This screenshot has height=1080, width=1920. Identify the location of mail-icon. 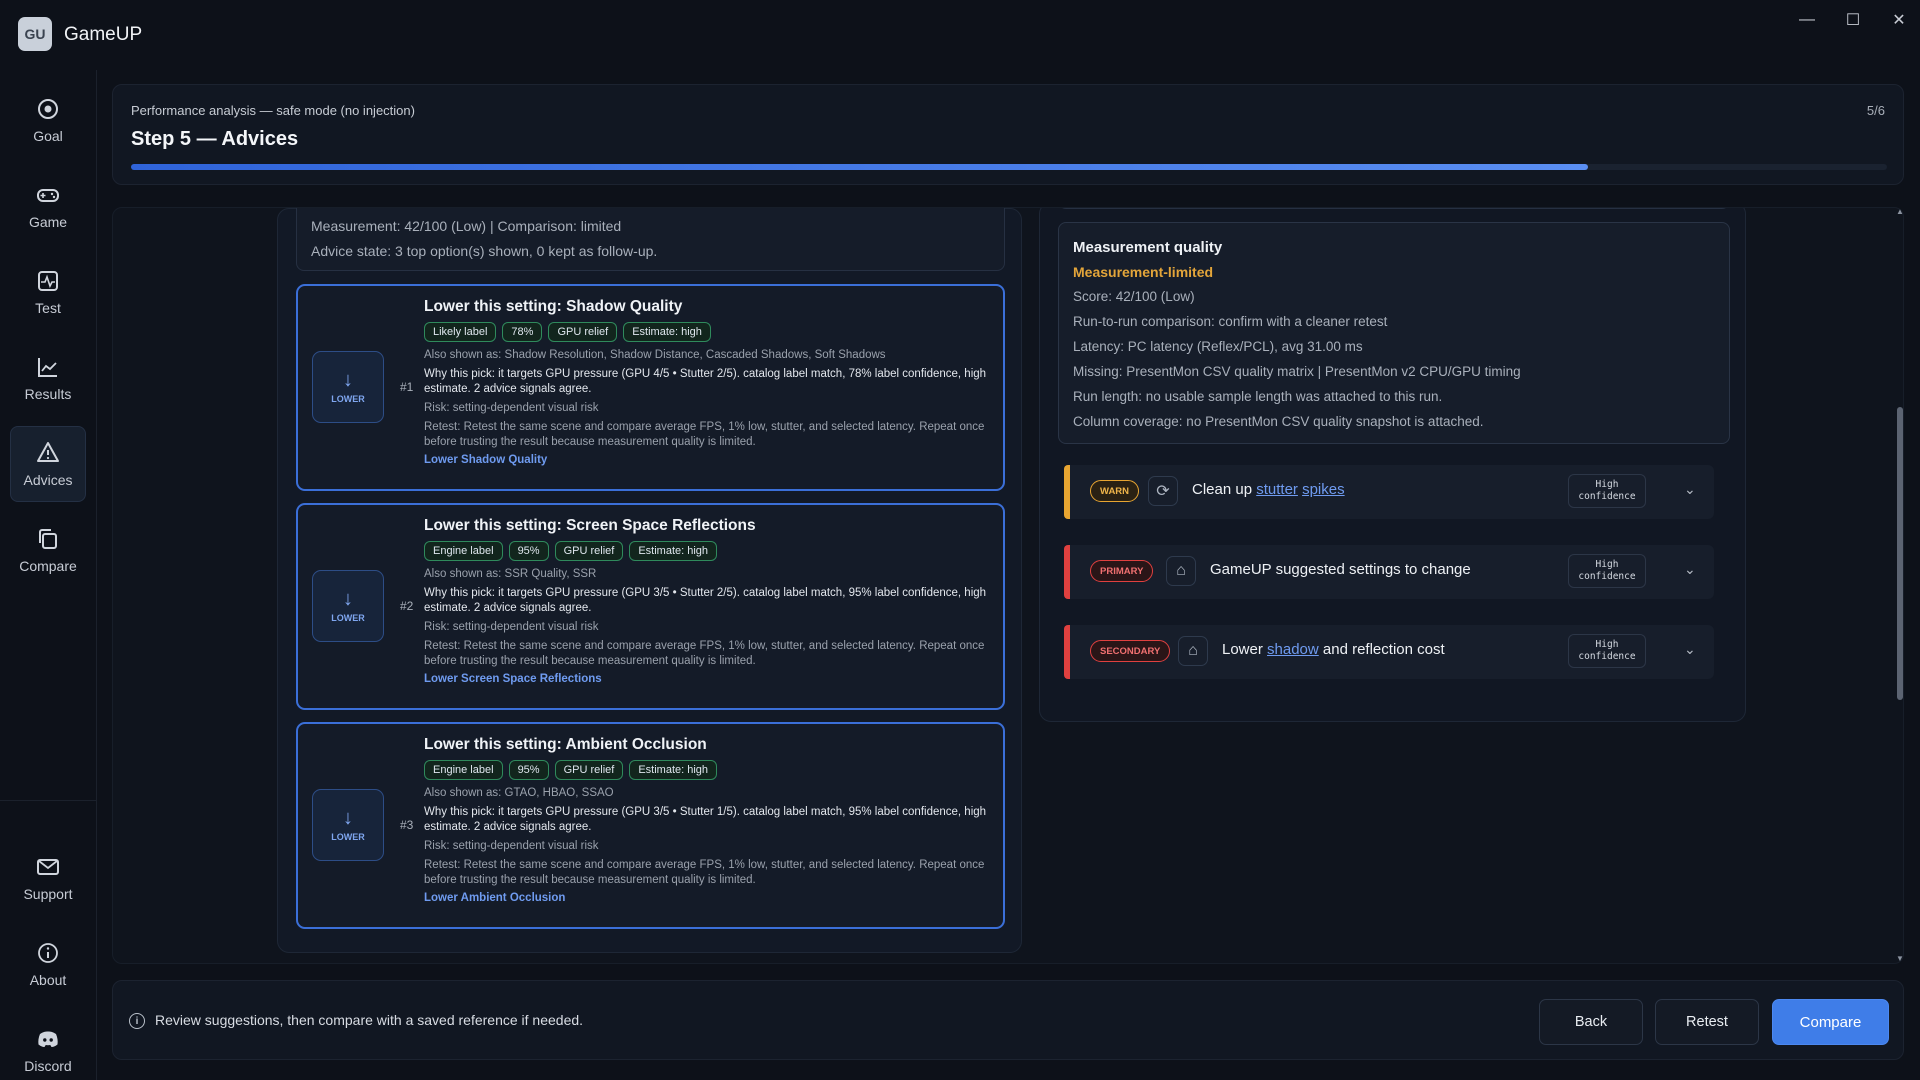
(48, 867).